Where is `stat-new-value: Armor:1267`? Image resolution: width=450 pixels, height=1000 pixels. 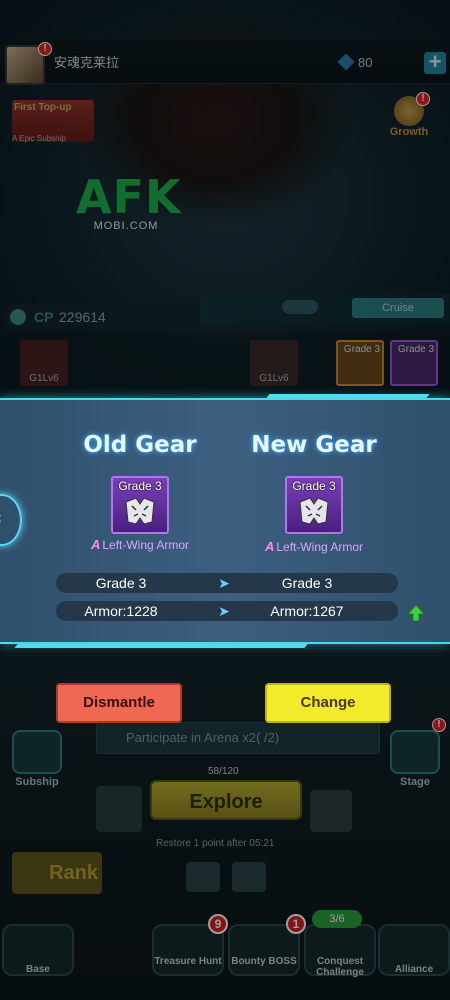 stat-new-value: Armor:1267 is located at coordinates (307, 611).